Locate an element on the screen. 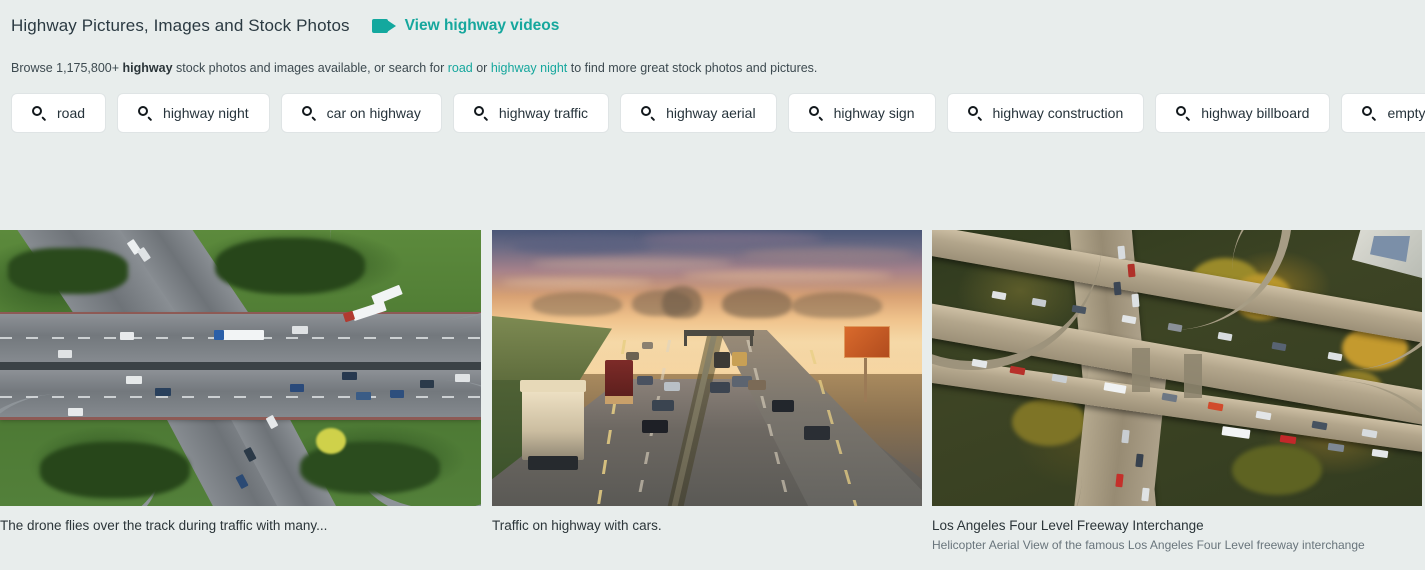 The width and height of the screenshot is (1425, 570). chip-highway-billboard: highway billboard is located at coordinates (1243, 113).